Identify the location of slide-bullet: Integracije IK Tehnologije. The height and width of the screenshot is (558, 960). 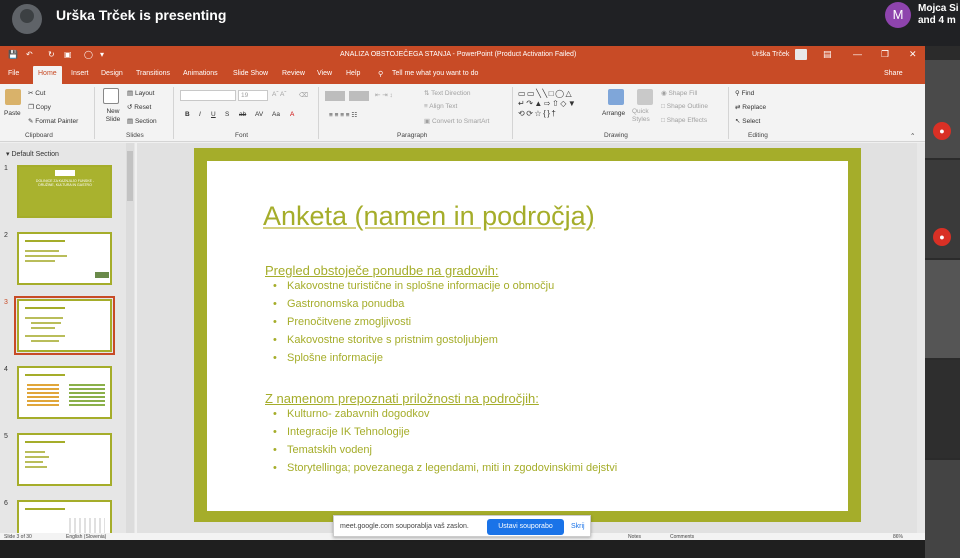
(341, 432).